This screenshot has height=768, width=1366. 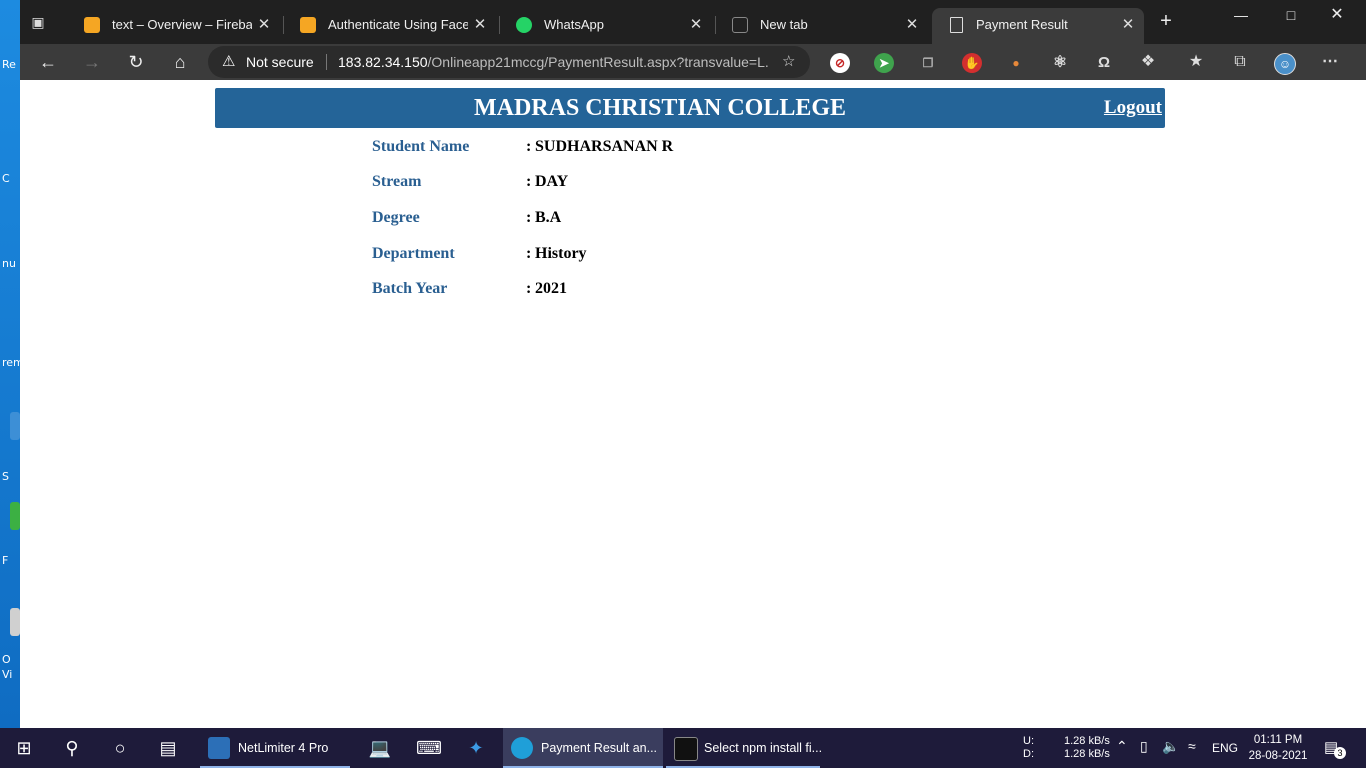 What do you see at coordinates (6, 178) in the screenshot?
I see `desktop-label: C` at bounding box center [6, 178].